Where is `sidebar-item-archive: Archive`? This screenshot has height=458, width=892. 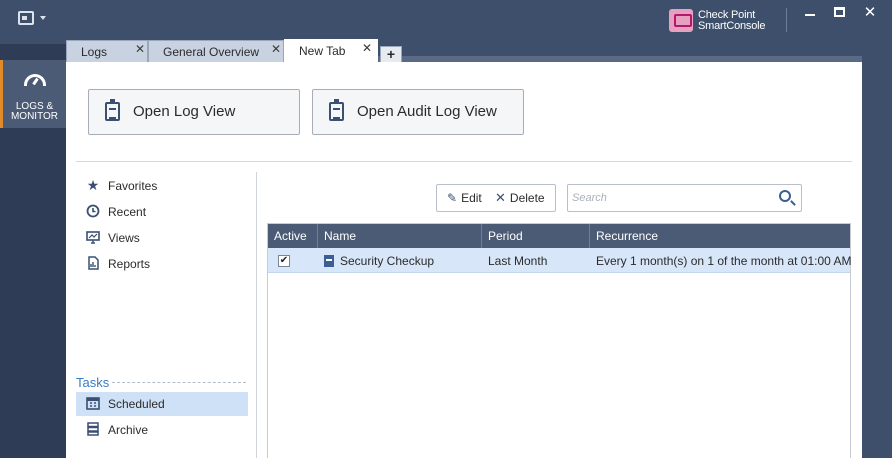 sidebar-item-archive: Archive is located at coordinates (162, 430).